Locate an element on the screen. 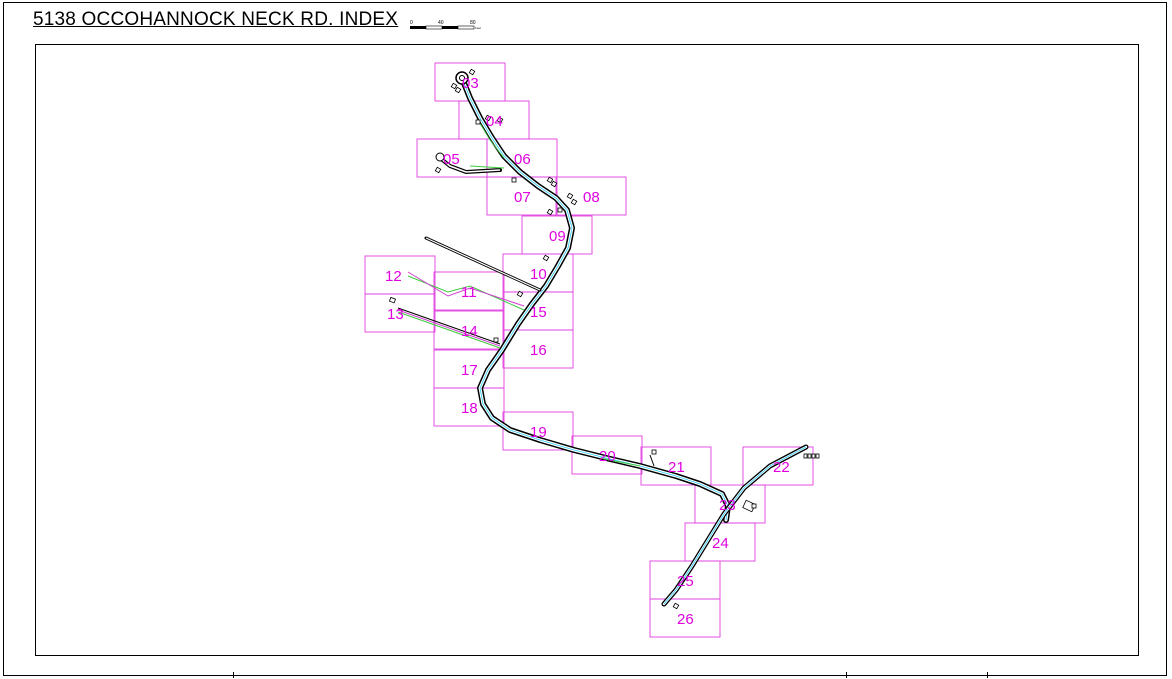 The width and height of the screenshot is (1172, 679). sheet-label-25: 25 is located at coordinates (685, 581).